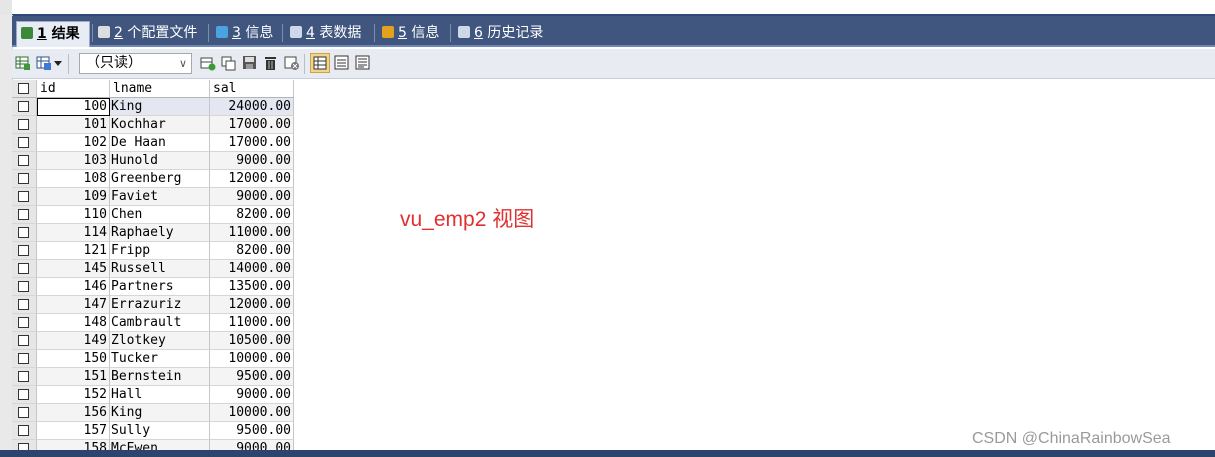 This screenshot has height=457, width=1215. Describe the element at coordinates (160, 197) in the screenshot. I see `lname-cell: Faviet` at that location.